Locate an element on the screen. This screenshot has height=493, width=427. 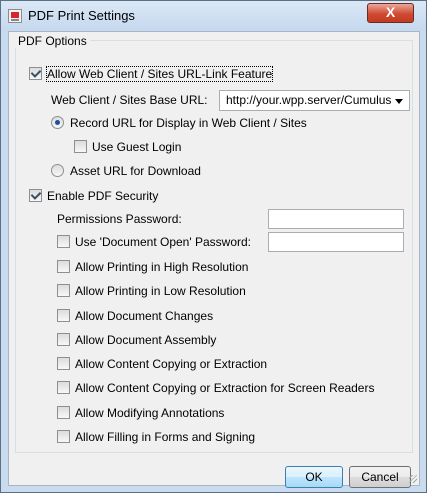
pdf-security-checkbox-row: Enable PDF Security is located at coordinates (93, 196).